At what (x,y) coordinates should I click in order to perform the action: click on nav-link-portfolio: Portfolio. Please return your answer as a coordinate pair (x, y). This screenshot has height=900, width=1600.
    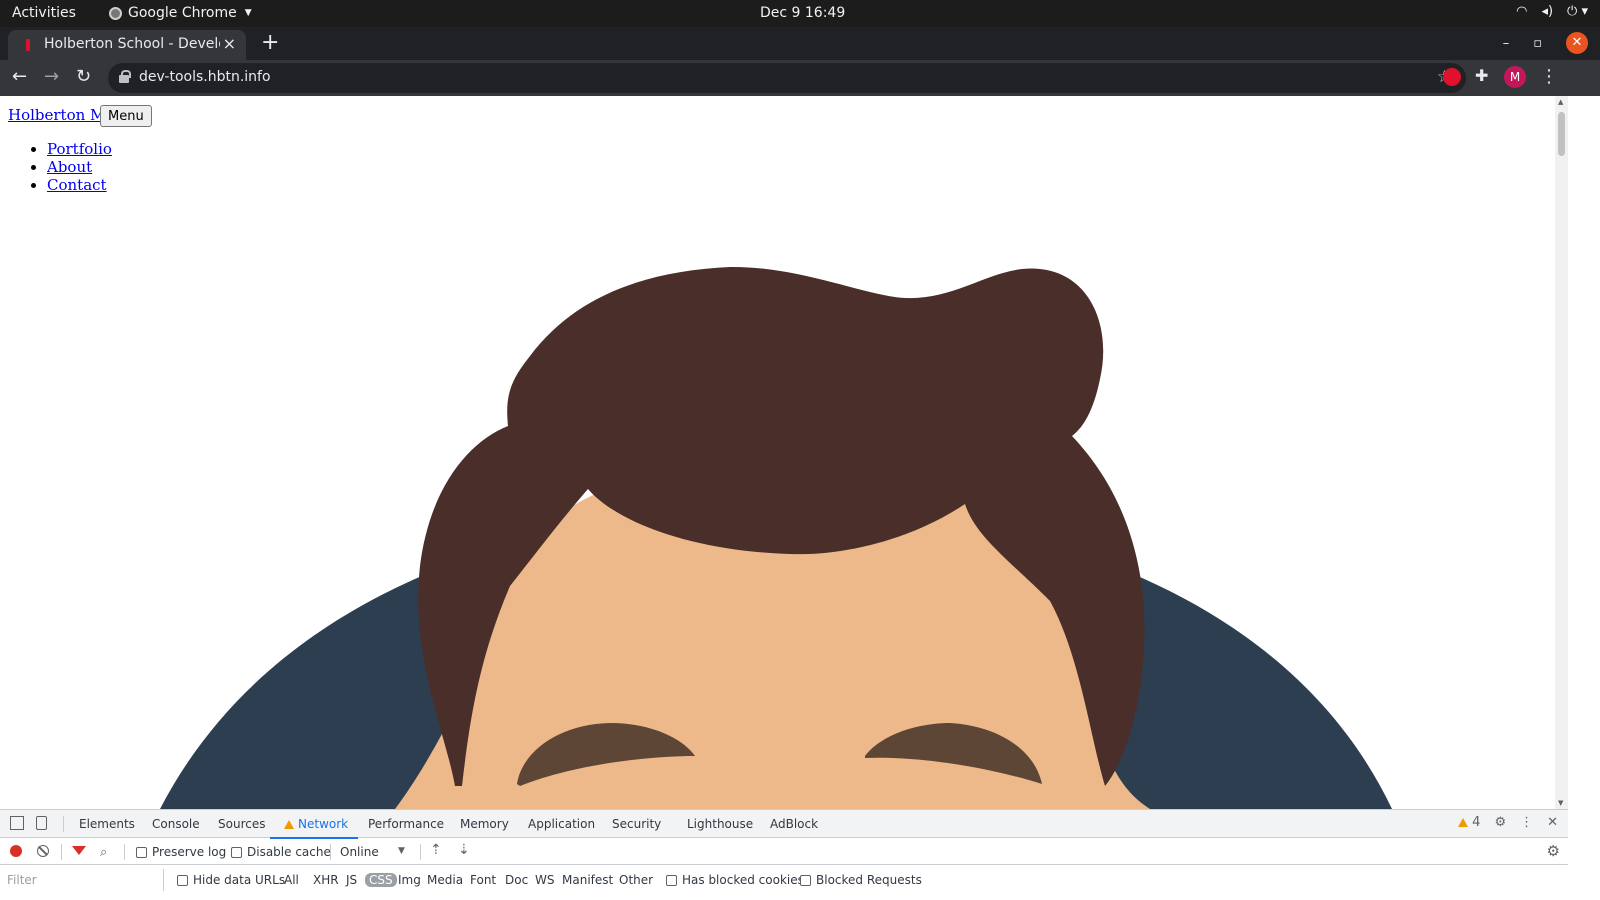
    Looking at the image, I should click on (79, 149).